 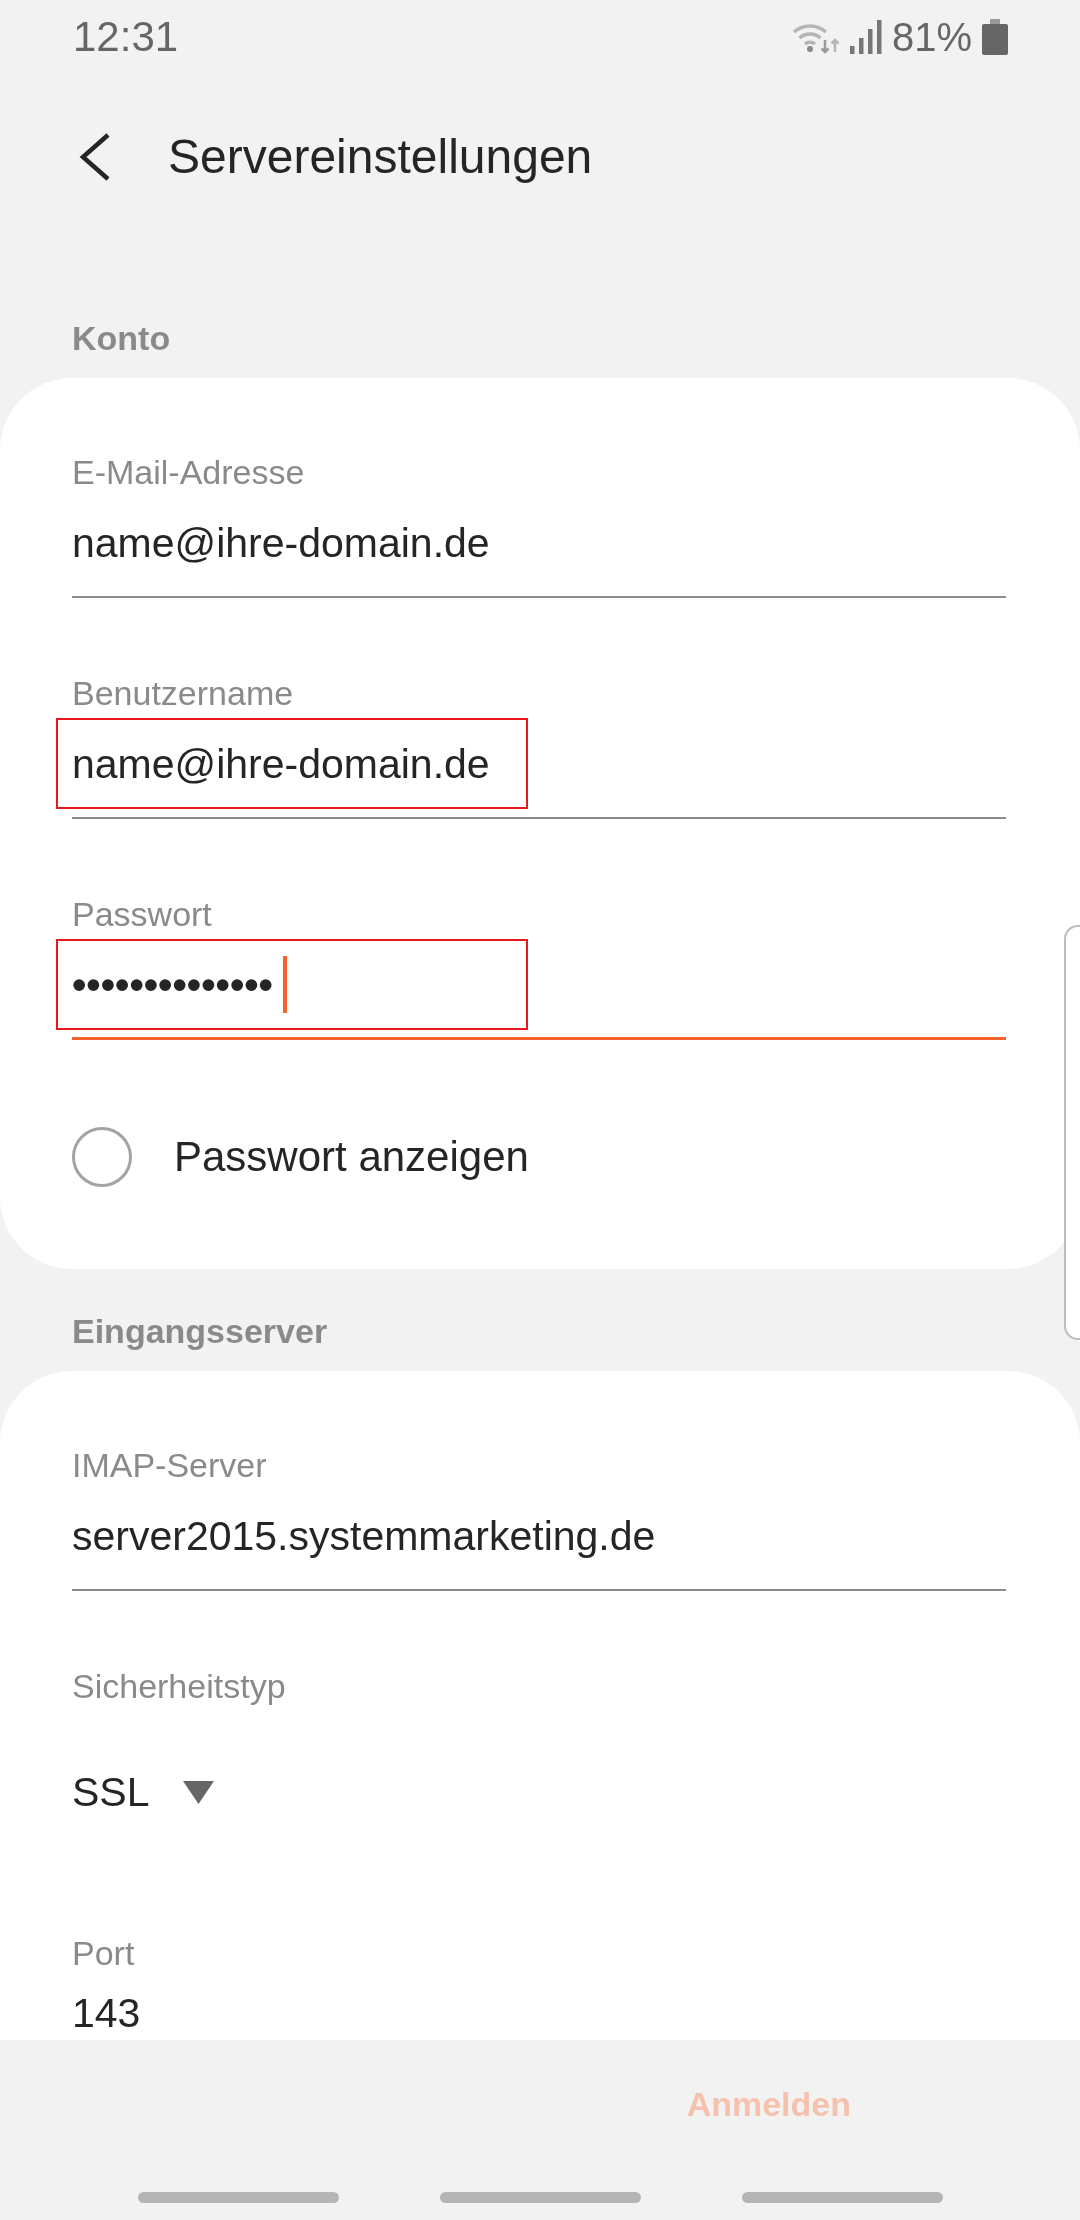 I want to click on section-title: Konto, so click(x=121, y=338).